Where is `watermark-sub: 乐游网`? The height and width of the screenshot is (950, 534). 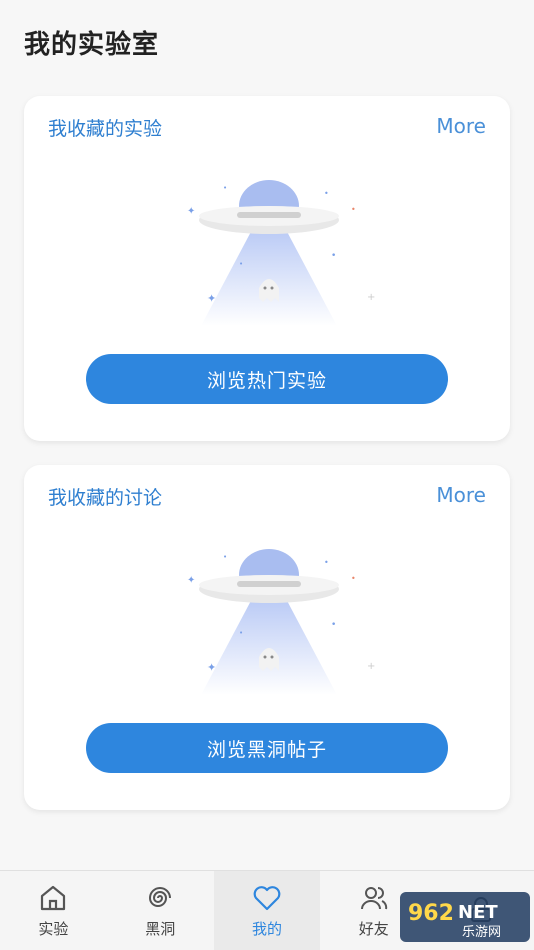 watermark-sub: 乐游网 is located at coordinates (481, 932).